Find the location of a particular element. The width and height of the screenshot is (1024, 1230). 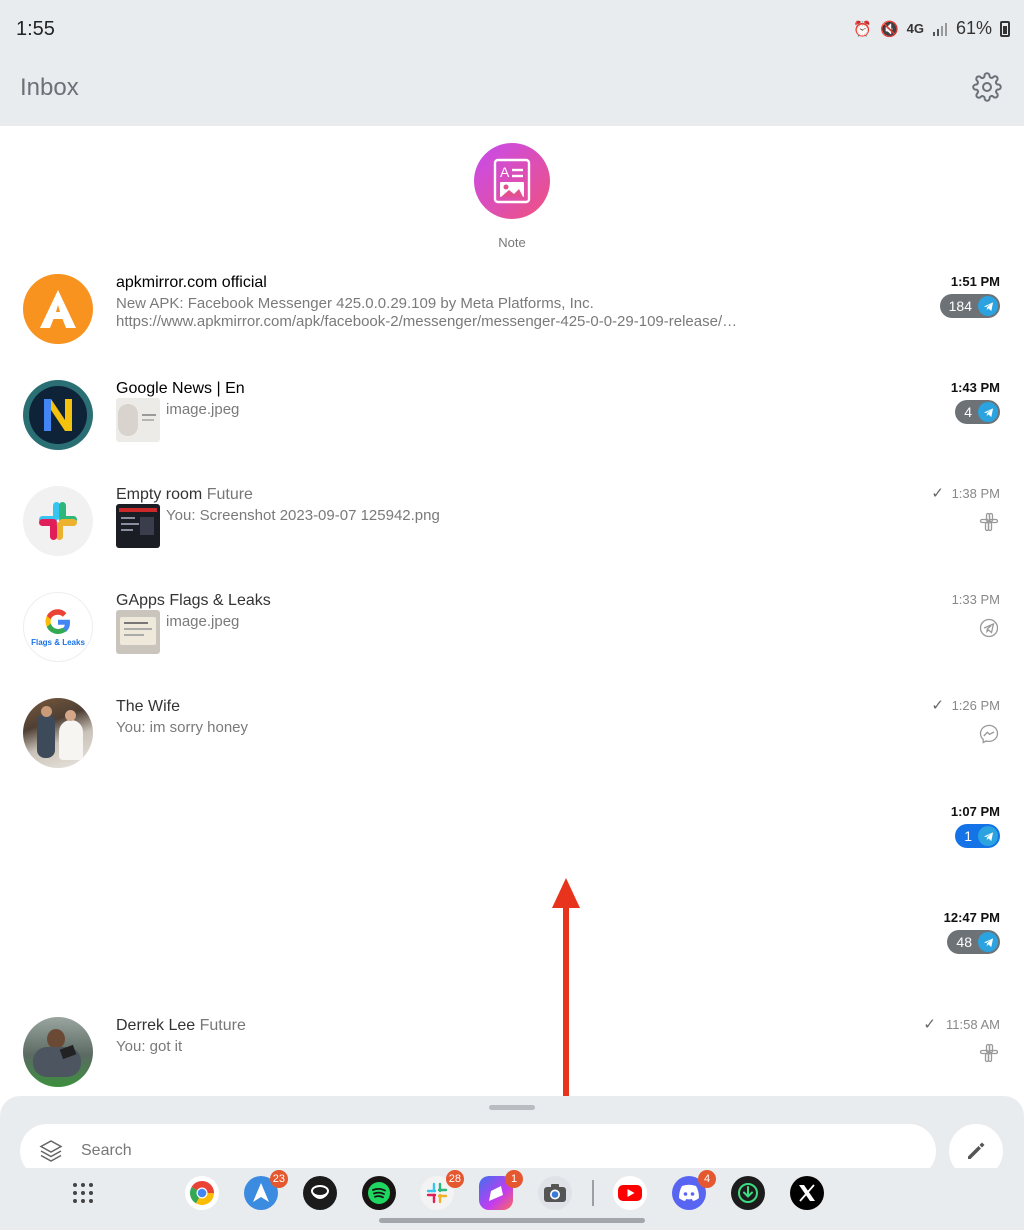

conversation-name-text: Derrek Lee is located at coordinates (156, 1025).